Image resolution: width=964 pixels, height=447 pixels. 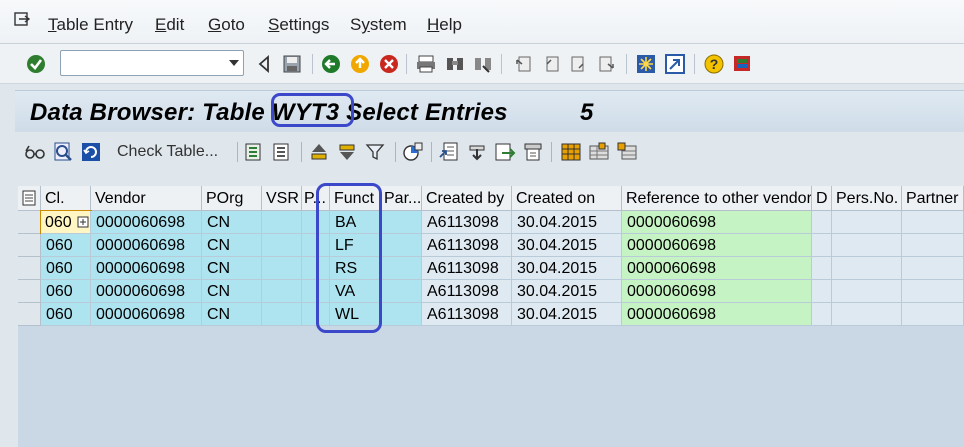 What do you see at coordinates (533, 152) in the screenshot?
I see `print-preview-icon` at bounding box center [533, 152].